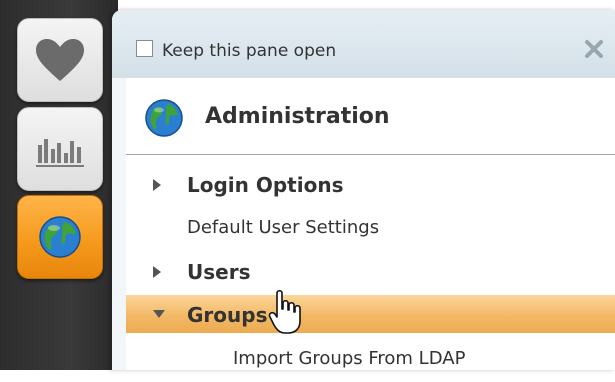 The width and height of the screenshot is (615, 382). I want to click on favorites-button, so click(60, 60).